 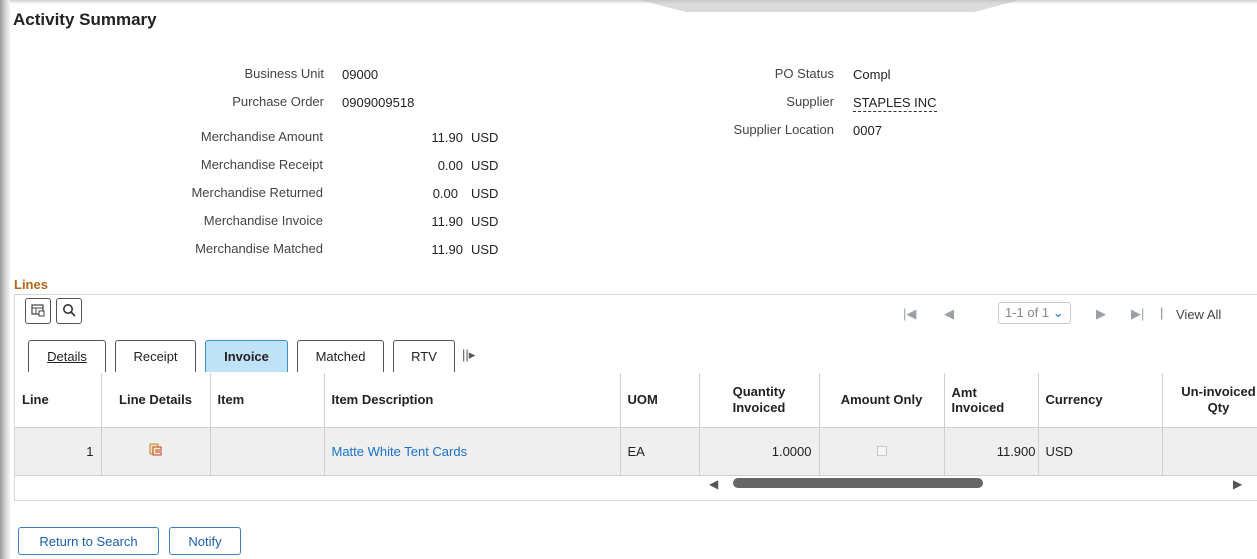 What do you see at coordinates (991, 451) in the screenshot?
I see `cell-amt-invoiced: 11.900` at bounding box center [991, 451].